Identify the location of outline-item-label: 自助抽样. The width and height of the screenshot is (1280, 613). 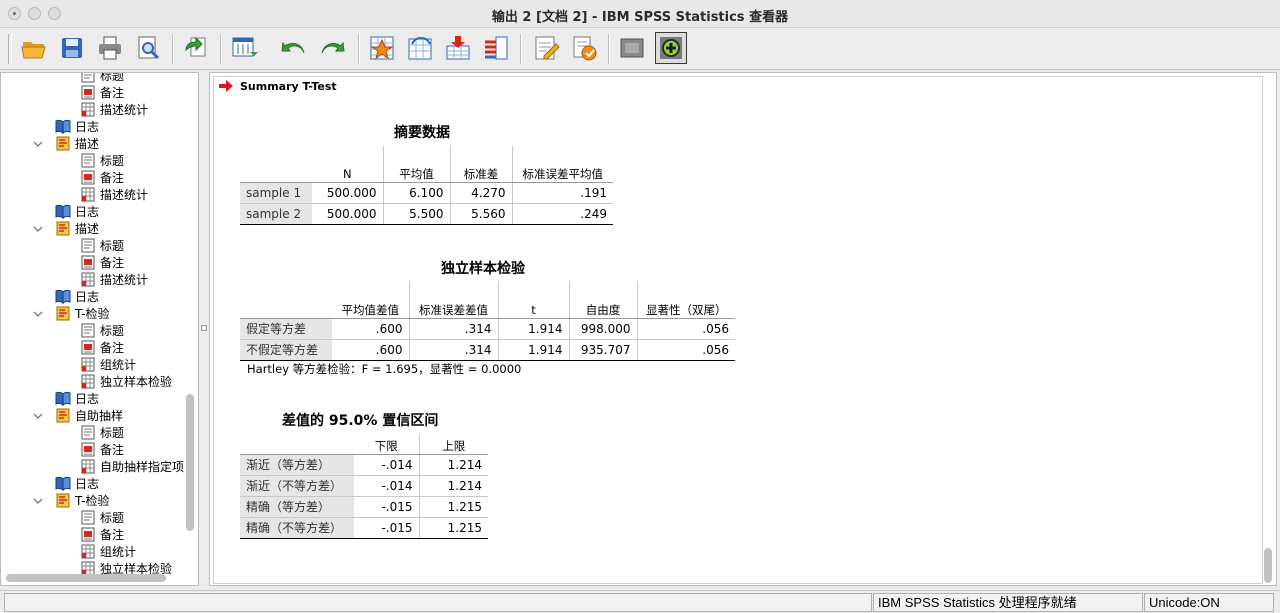
(99, 416).